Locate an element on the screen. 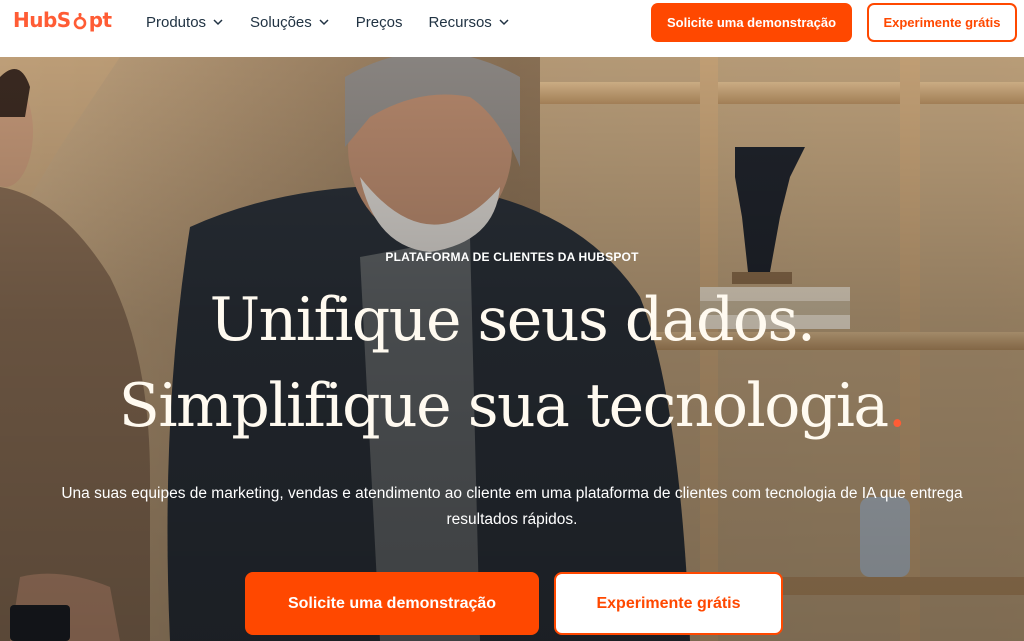 The width and height of the screenshot is (1024, 641). header-demo-button: Solicite uma demonstração is located at coordinates (751, 22).